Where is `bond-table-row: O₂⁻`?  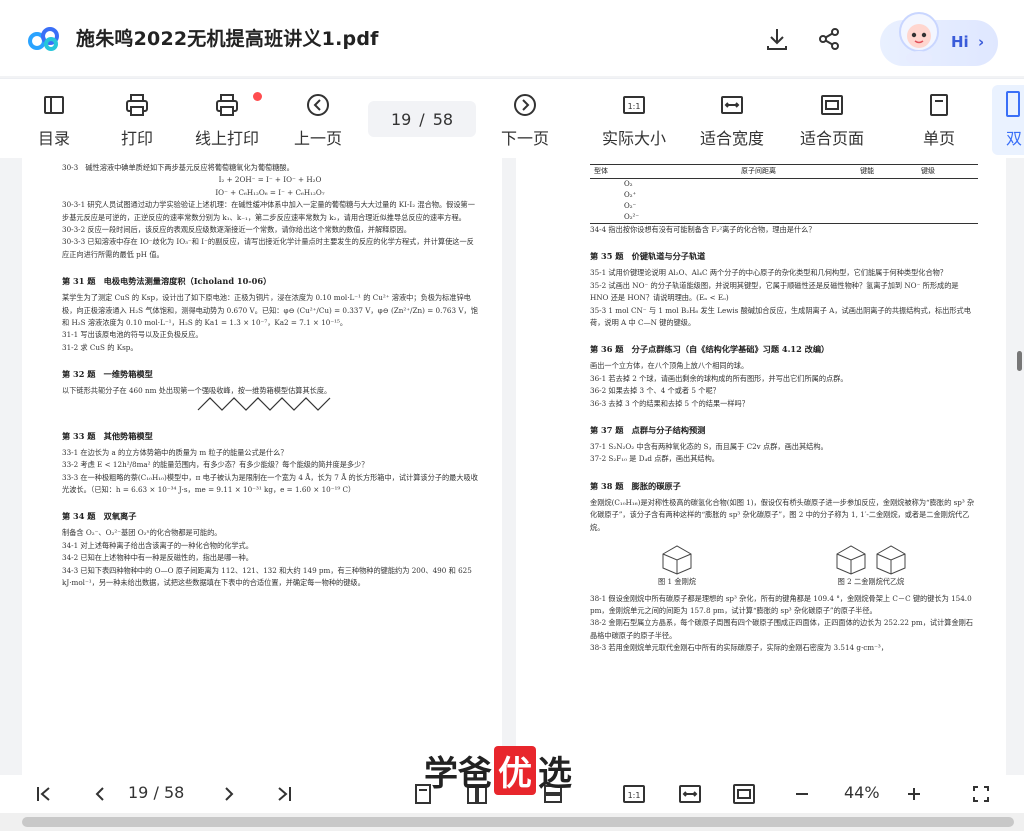 bond-table-row: O₂⁻ is located at coordinates (784, 206).